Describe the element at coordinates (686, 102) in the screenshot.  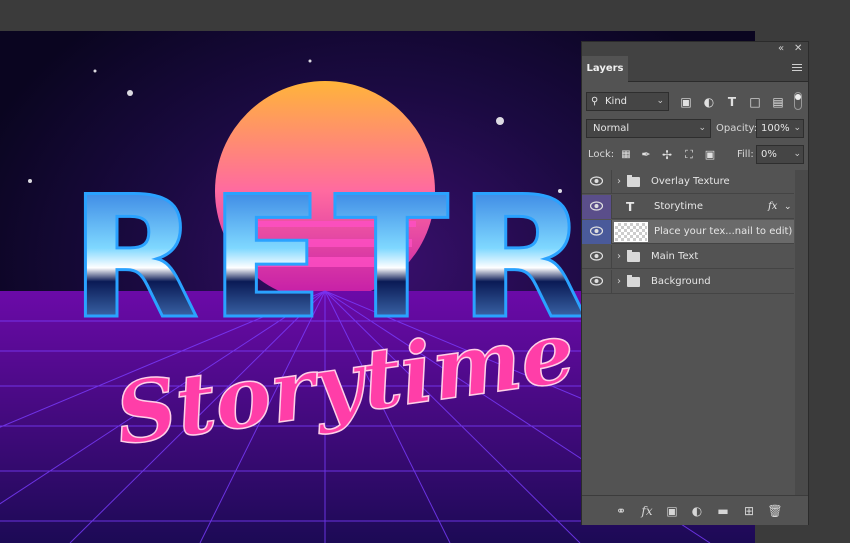
I see `pixel-filter-icon: ▣` at that location.